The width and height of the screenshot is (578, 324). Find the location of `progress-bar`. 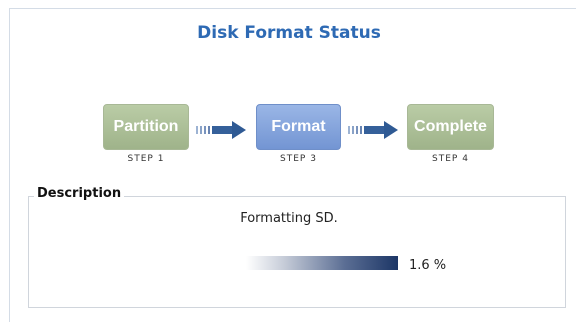

progress-bar is located at coordinates (322, 263).